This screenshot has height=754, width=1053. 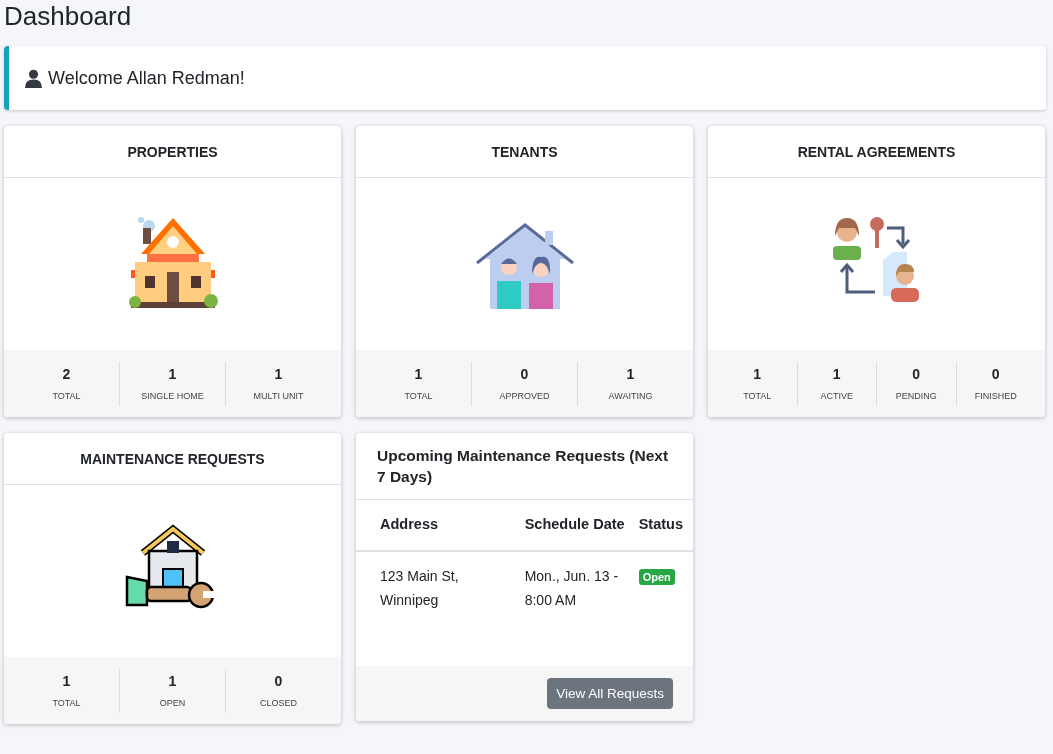 I want to click on column-header: Status, so click(x=660, y=524).